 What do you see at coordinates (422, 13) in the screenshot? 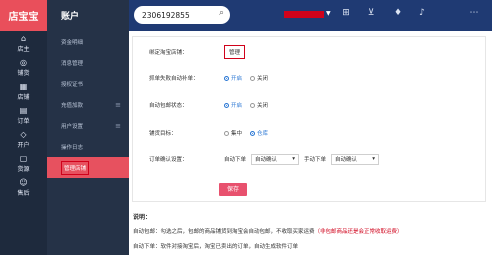
I see `bell-icon: ♪` at bounding box center [422, 13].